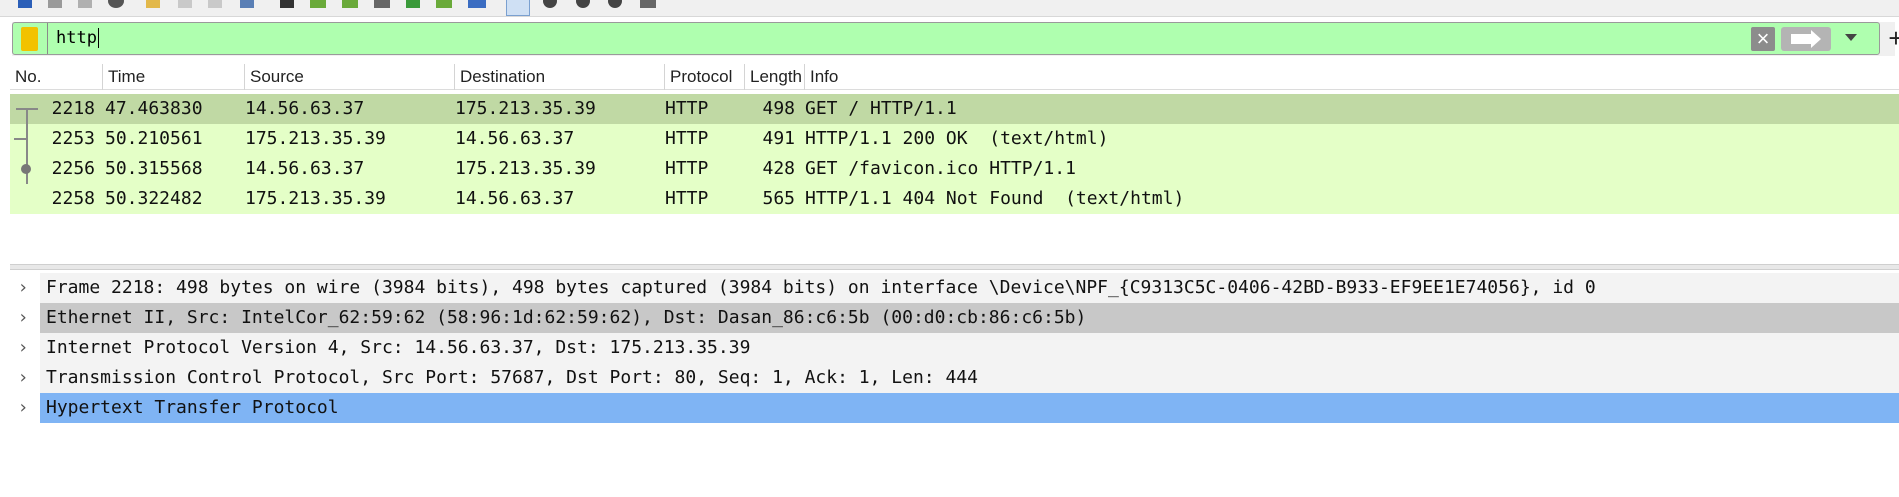 Image resolution: width=1899 pixels, height=497 pixels. Describe the element at coordinates (881, 108) in the screenshot. I see `cell-info: GET / HTTP/1.1` at that location.